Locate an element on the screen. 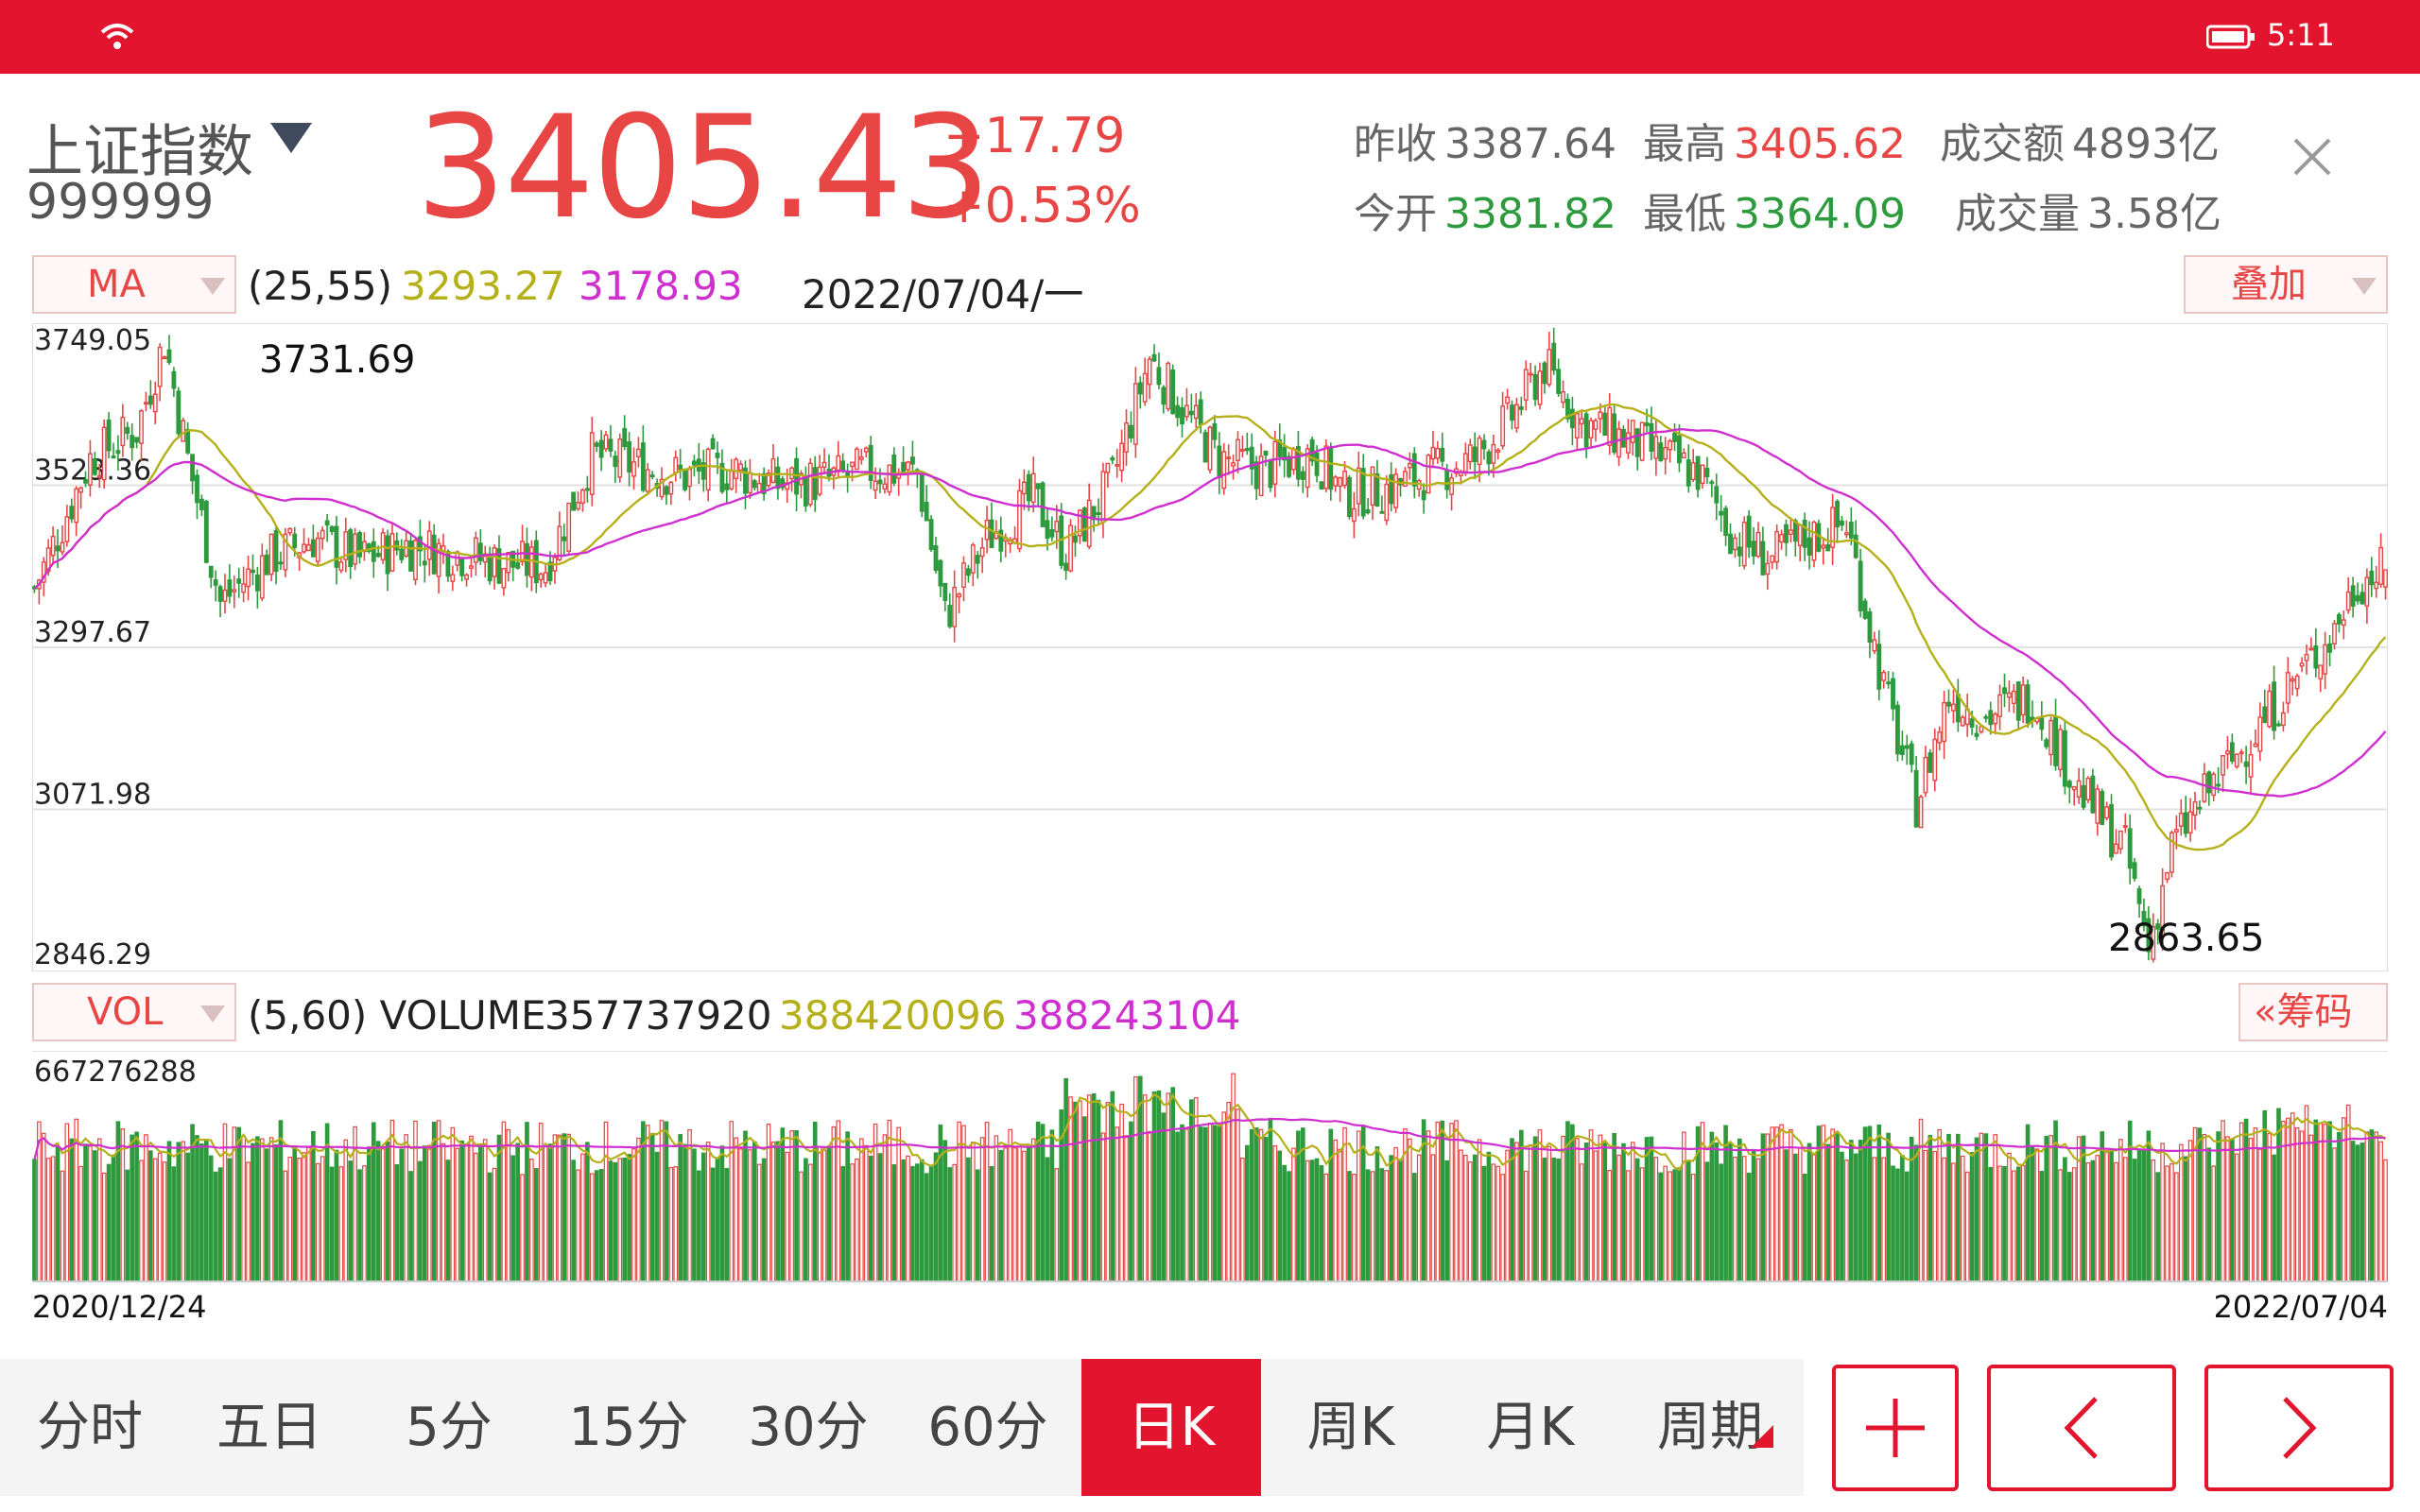 Image resolution: width=2420 pixels, height=1512 pixels. tab-60min: 60分 is located at coordinates (988, 1427).